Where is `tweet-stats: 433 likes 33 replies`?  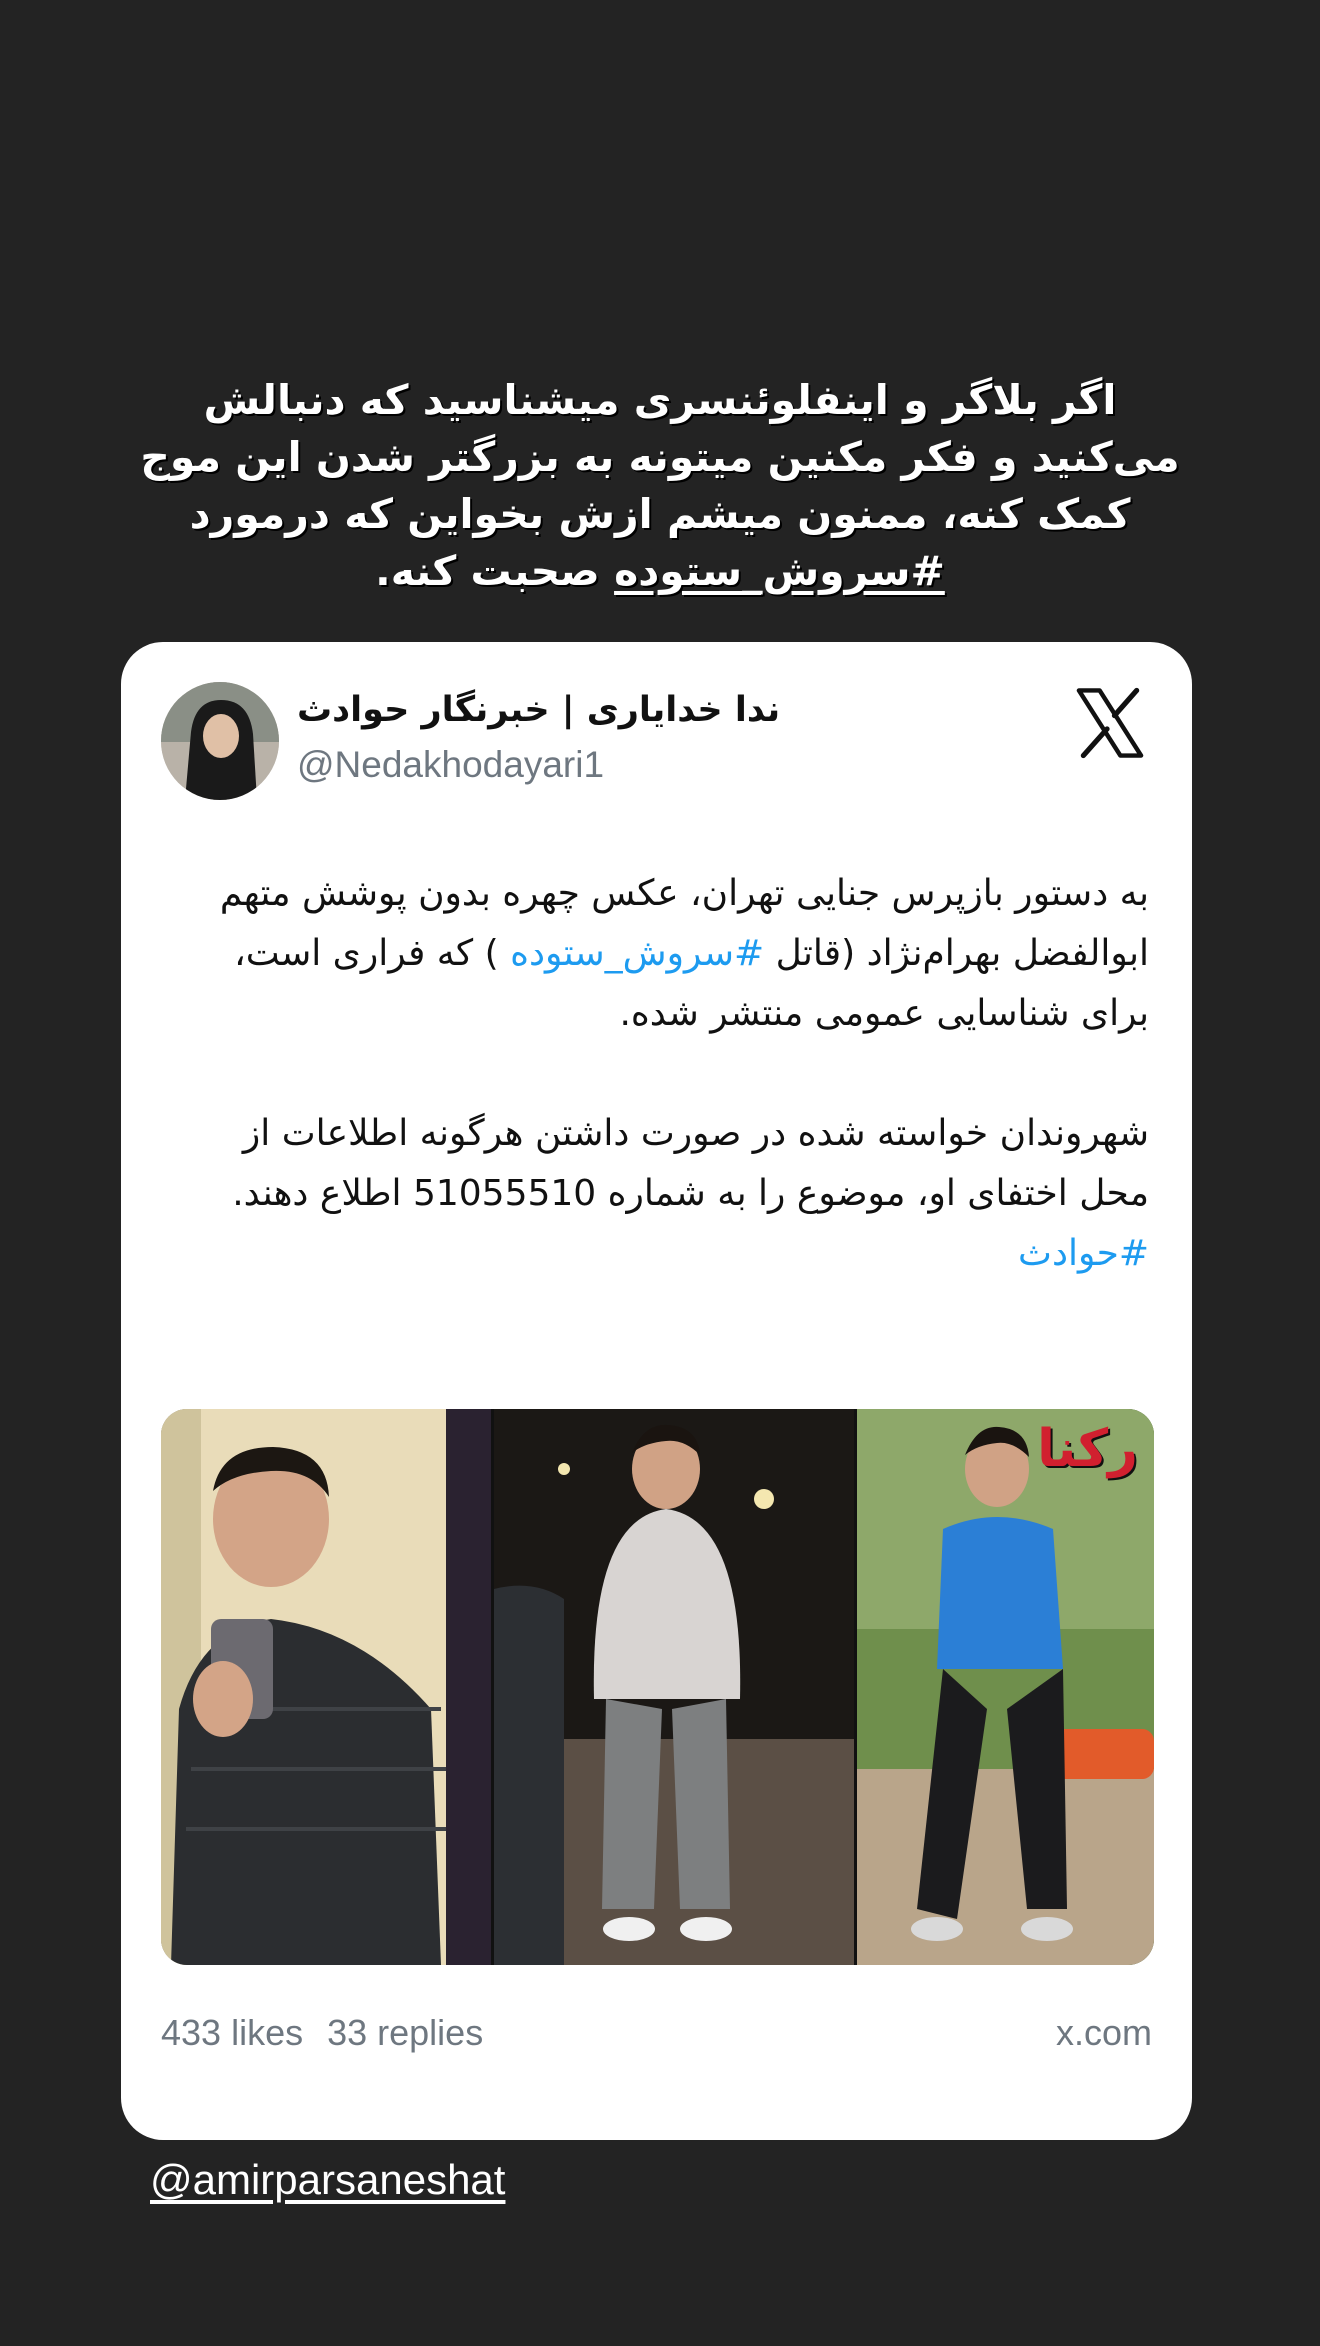
tweet-stats: 433 likes 33 replies is located at coordinates (329, 2033).